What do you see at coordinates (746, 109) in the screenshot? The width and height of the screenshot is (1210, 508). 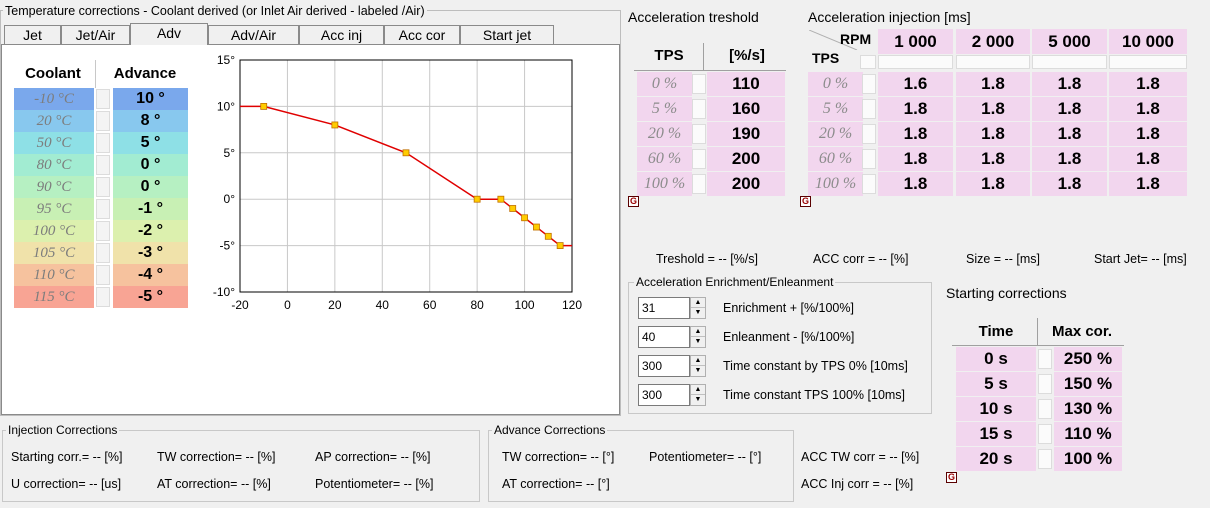 I see `threshold-value-cell: 160` at bounding box center [746, 109].